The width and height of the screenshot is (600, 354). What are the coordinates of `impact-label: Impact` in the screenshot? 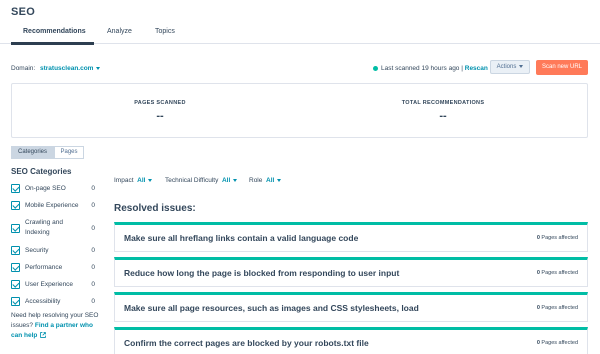 It's located at (124, 180).